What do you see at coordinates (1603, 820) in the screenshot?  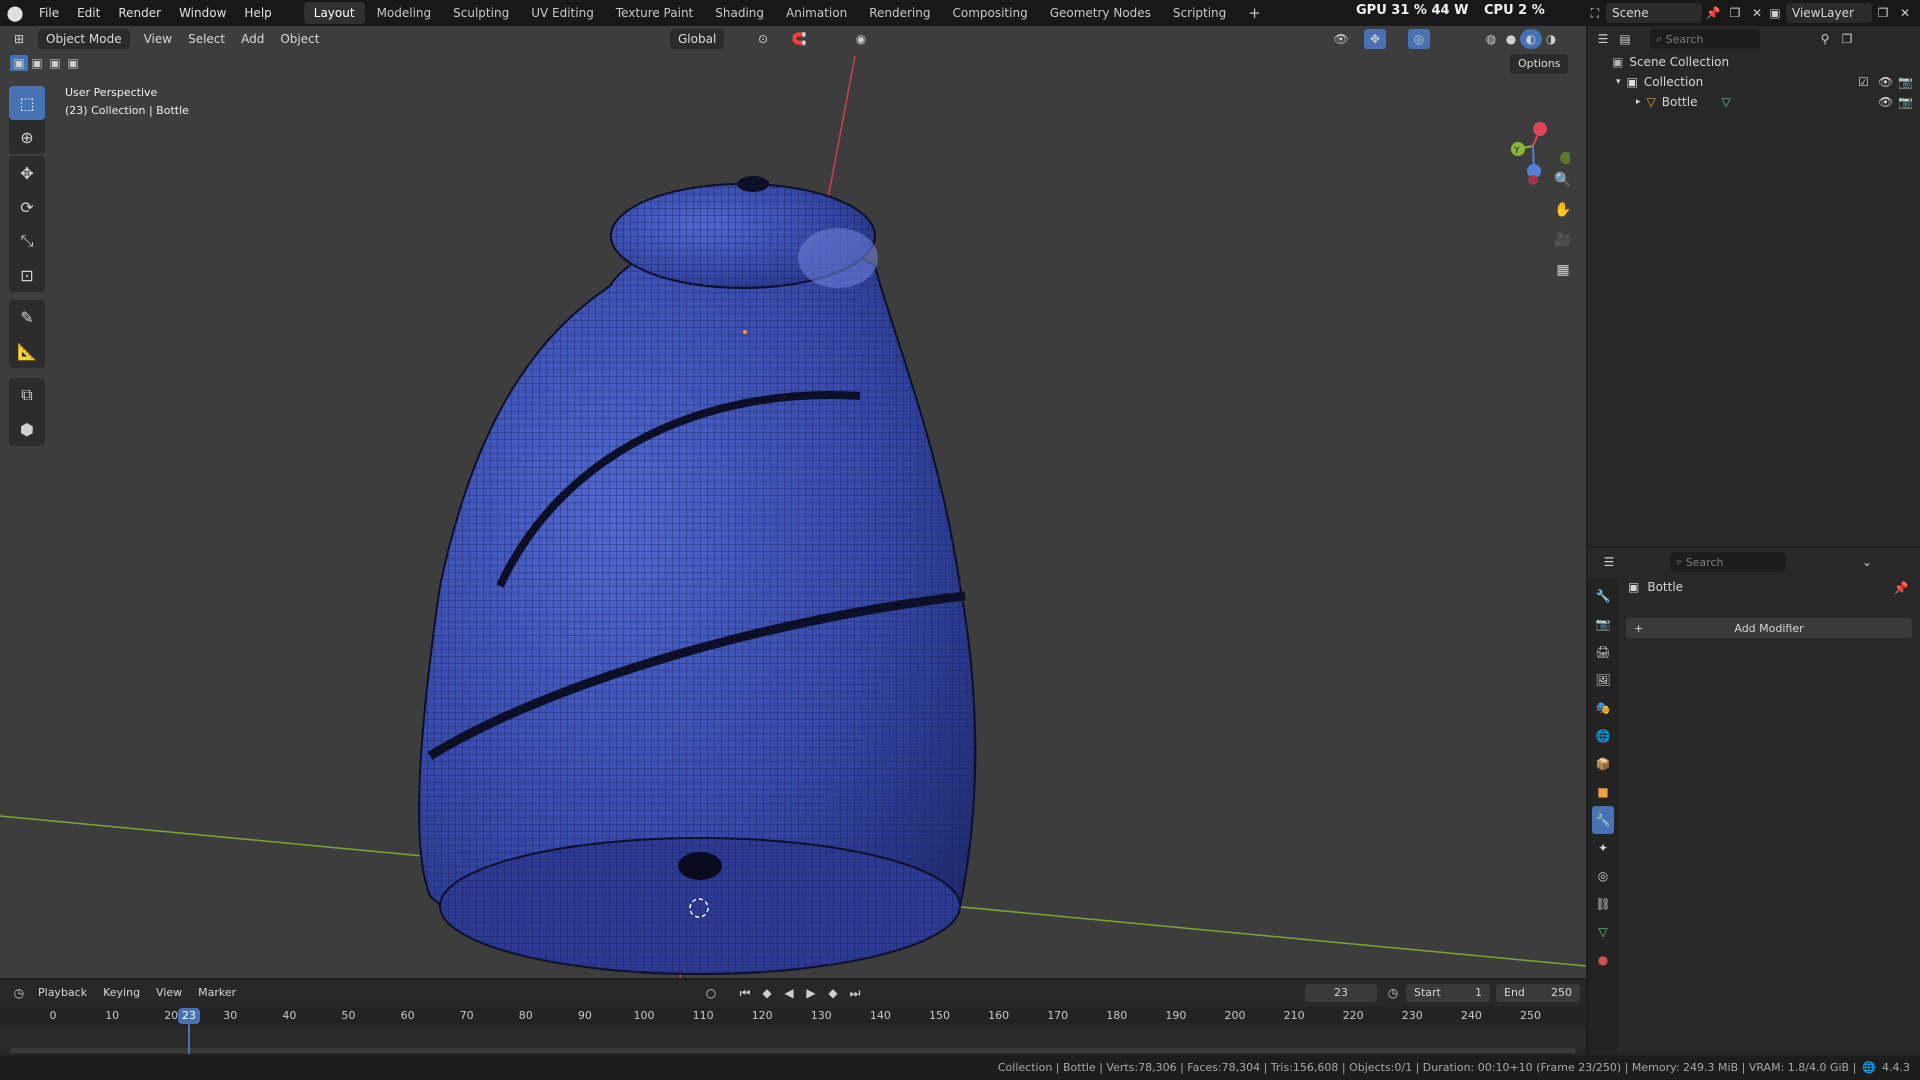 I see `modifier-tab-icon: 🔧` at bounding box center [1603, 820].